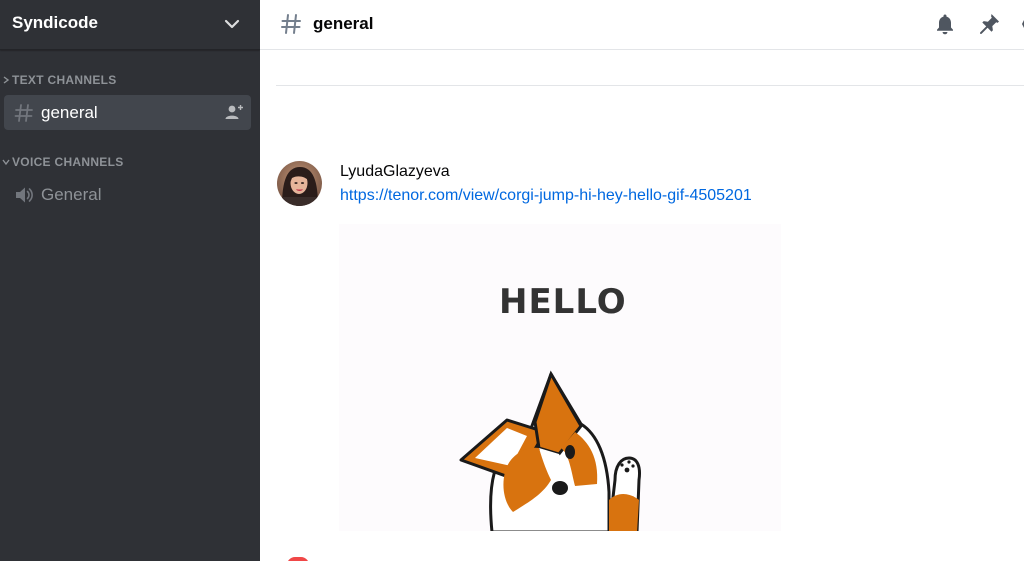 The image size is (1024, 561). I want to click on channel-item-general: general, so click(127, 112).